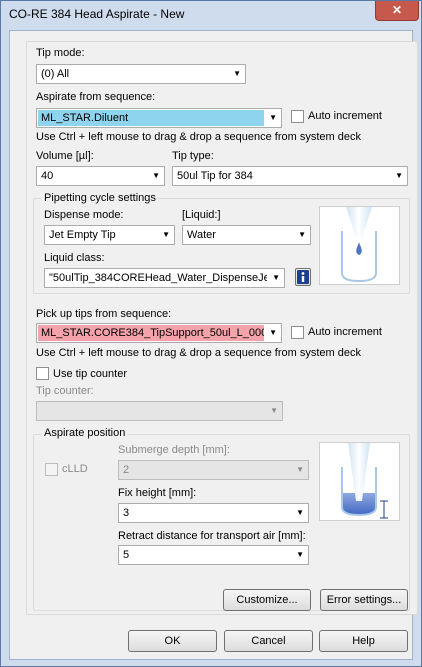 This screenshot has width=422, height=667. Describe the element at coordinates (85, 433) in the screenshot. I see `aspirate-position-title: Aspirate position` at that location.